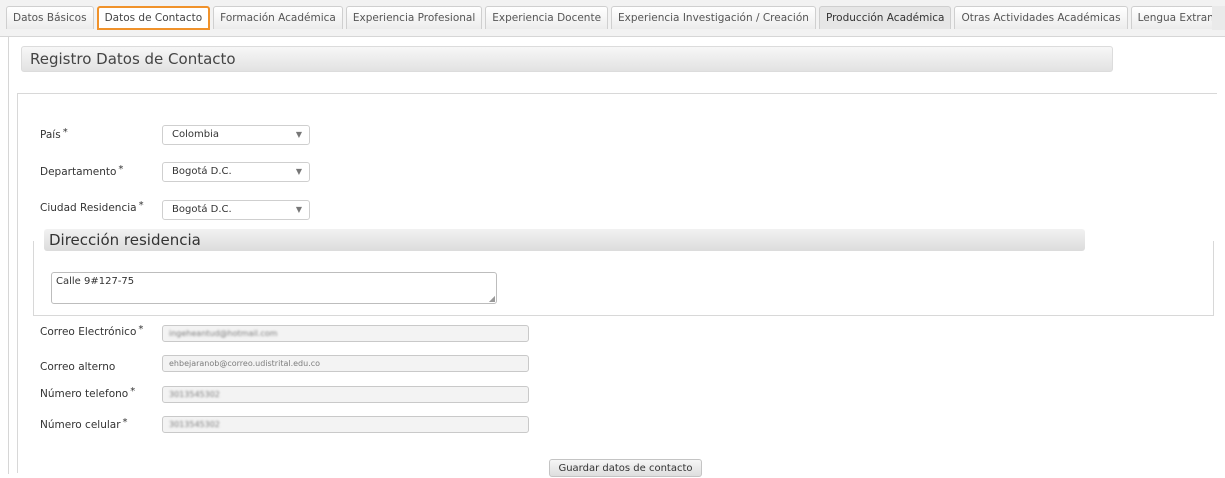 The image size is (1225, 478). What do you see at coordinates (625, 468) in the screenshot?
I see `guardar-contacto-button: Guardar datos de contacto` at bounding box center [625, 468].